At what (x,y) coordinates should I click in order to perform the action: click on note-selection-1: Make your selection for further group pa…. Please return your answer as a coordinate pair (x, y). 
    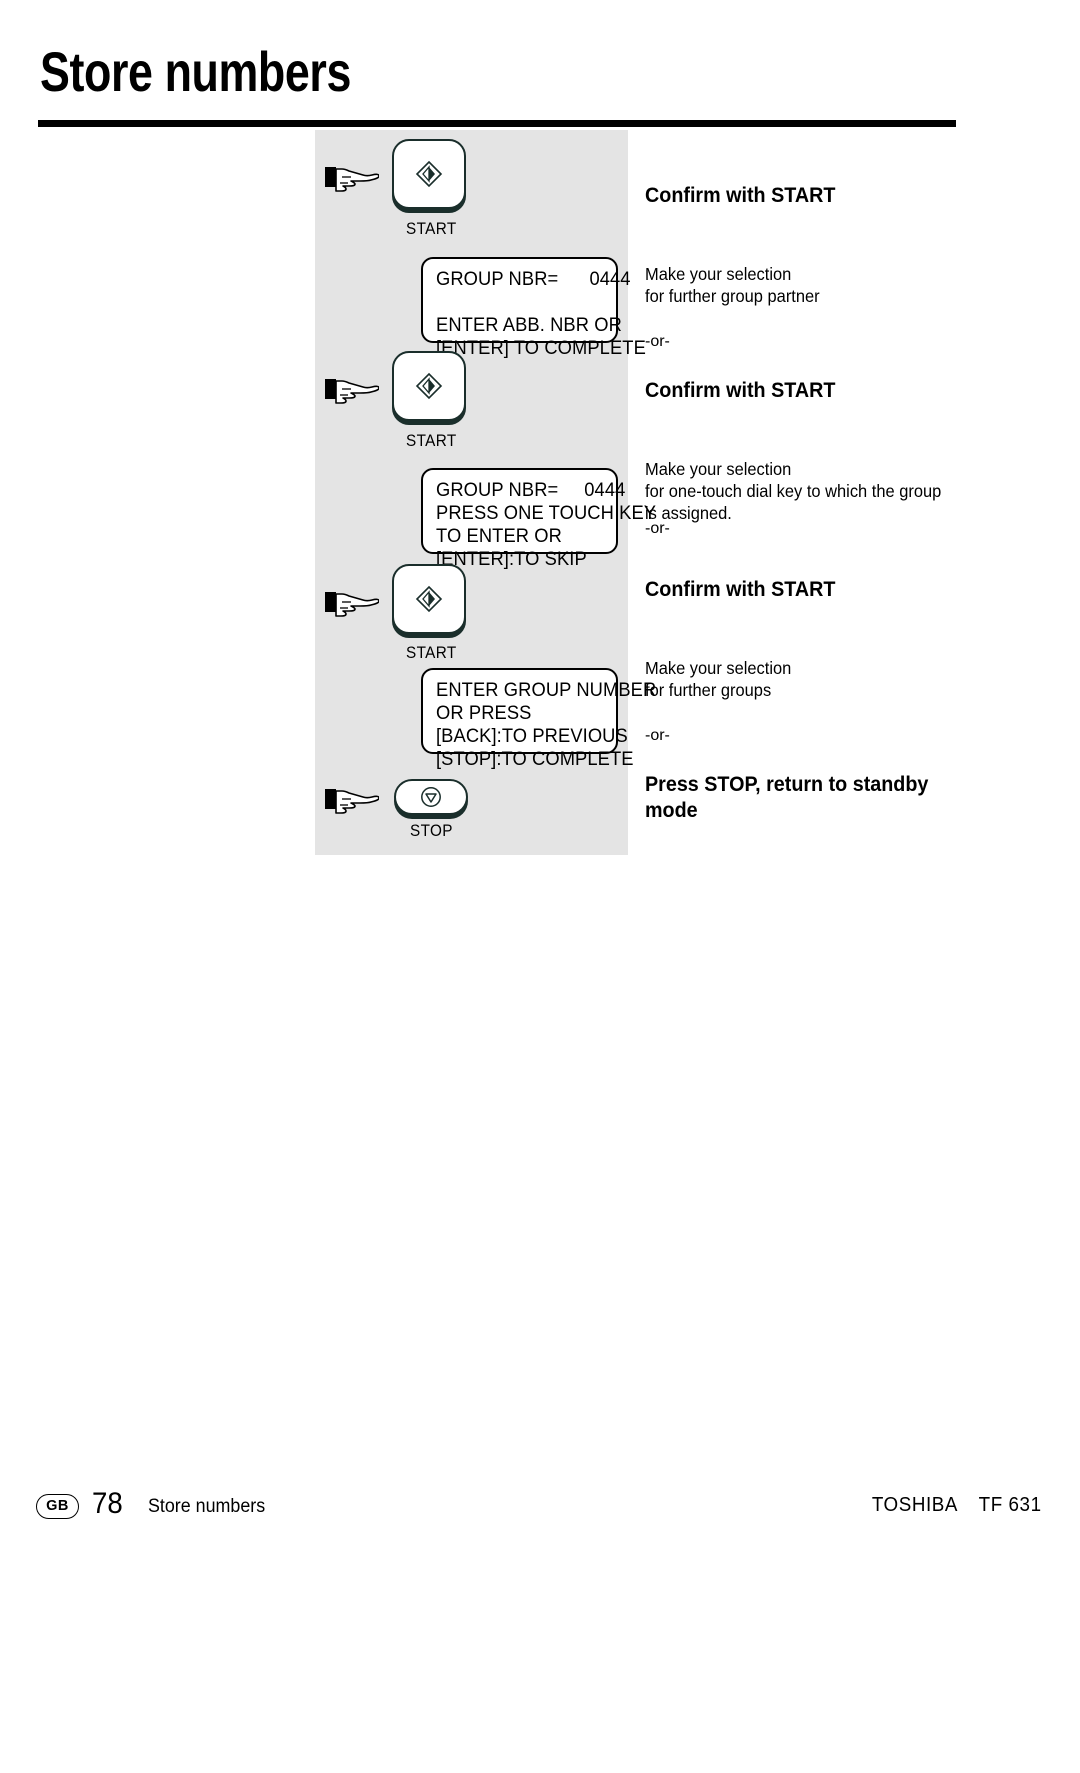
    Looking at the image, I should click on (732, 285).